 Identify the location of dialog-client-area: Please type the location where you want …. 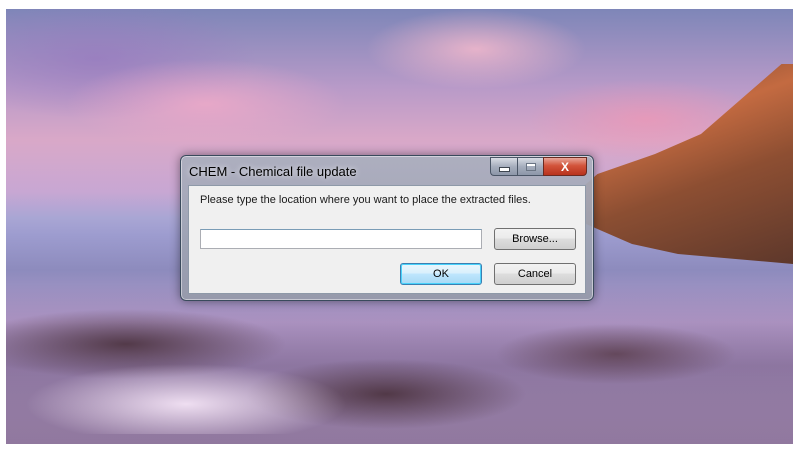
(387, 239).